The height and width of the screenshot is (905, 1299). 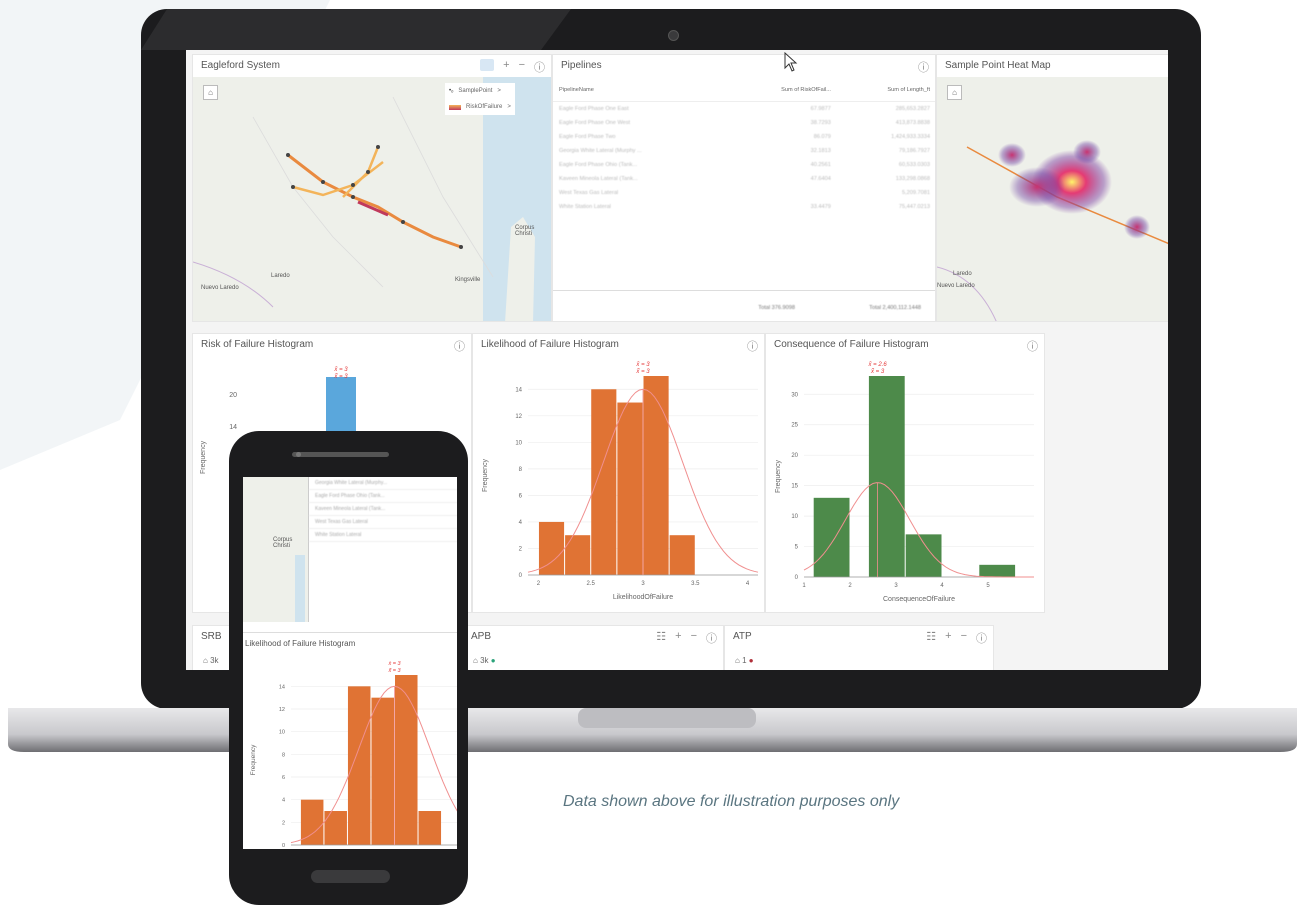 I want to click on x-tick-label: 2, so click(x=539, y=584).